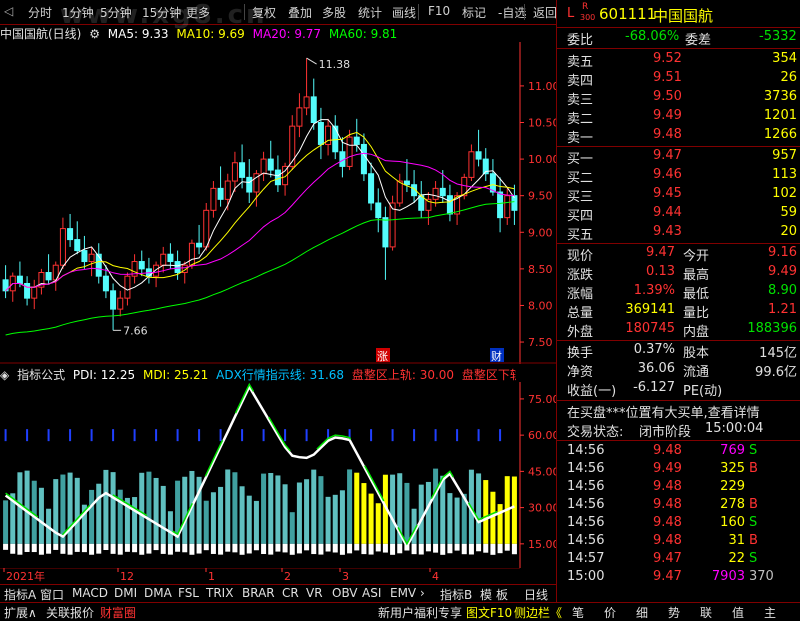 The image size is (800, 621). Describe the element at coordinates (403, 593) in the screenshot. I see `bottom-tab-12: EMV` at that location.